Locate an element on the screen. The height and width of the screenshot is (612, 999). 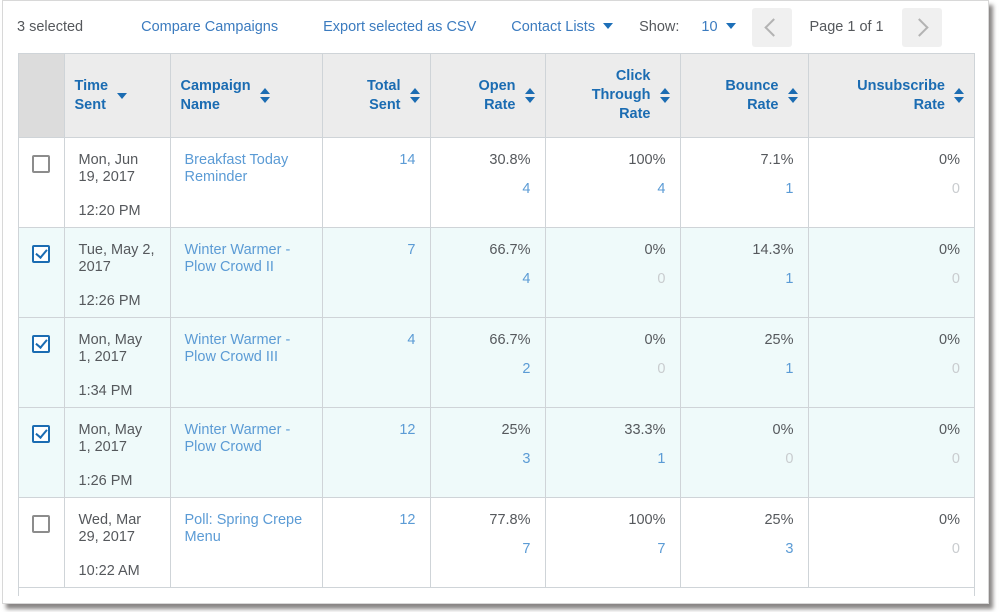
column-header-open-rate: Open Rate is located at coordinates (488, 96).